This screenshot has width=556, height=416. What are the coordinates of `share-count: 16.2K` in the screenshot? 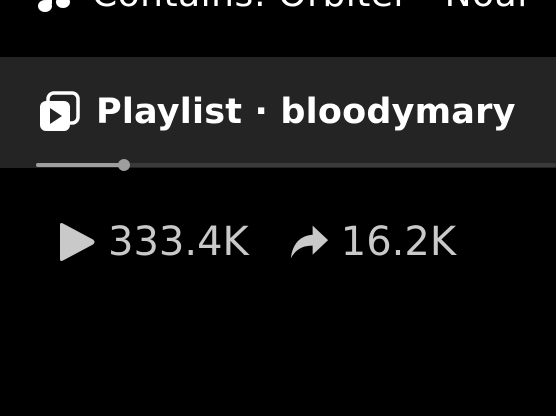 It's located at (372, 242).